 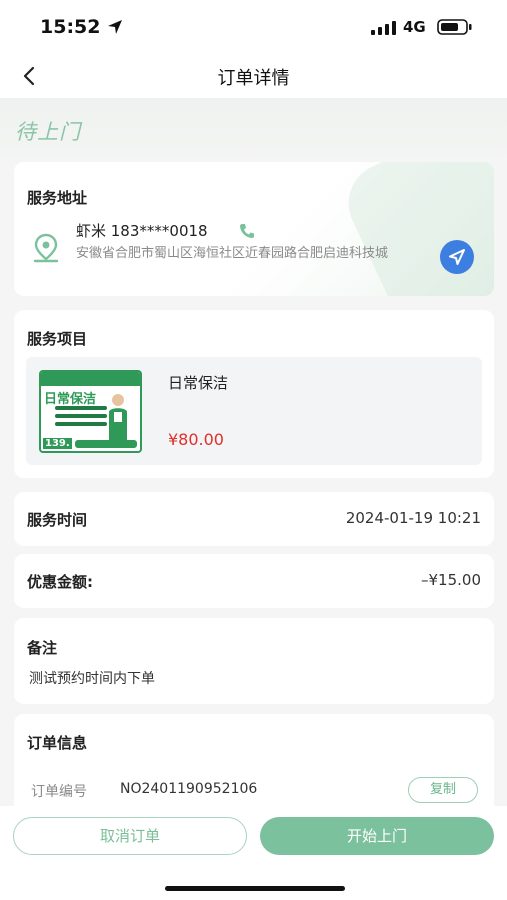 I want to click on start-visit-button: 开始上门, so click(x=377, y=836).